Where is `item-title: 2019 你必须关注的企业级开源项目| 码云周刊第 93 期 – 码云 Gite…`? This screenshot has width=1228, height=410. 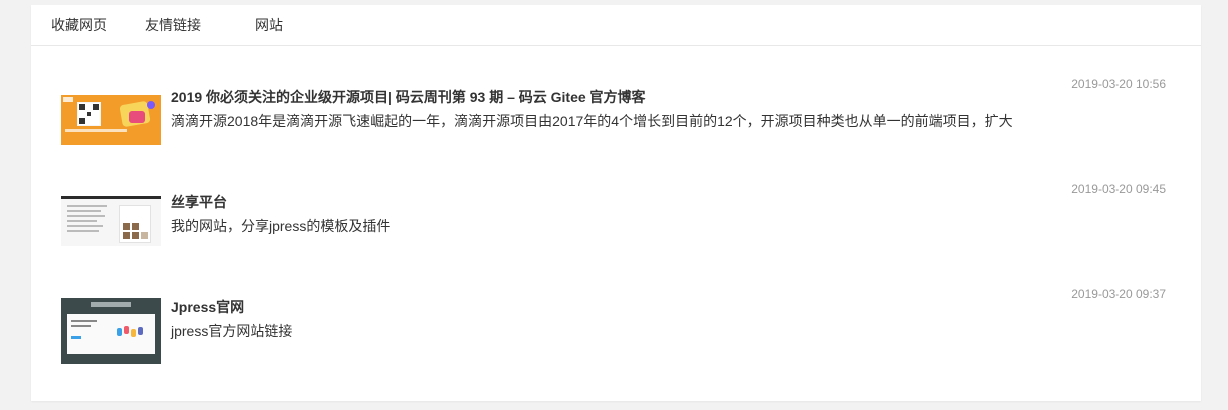
item-title: 2019 你必须关注的企业级开源项目| 码云周刊第 93 期 – 码云 Gite… is located at coordinates (408, 97).